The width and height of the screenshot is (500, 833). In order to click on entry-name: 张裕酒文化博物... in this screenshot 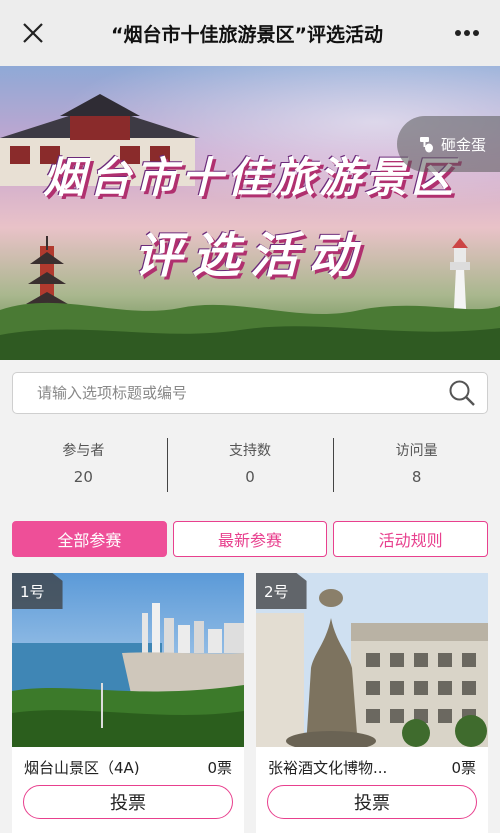, I will do `click(328, 768)`.